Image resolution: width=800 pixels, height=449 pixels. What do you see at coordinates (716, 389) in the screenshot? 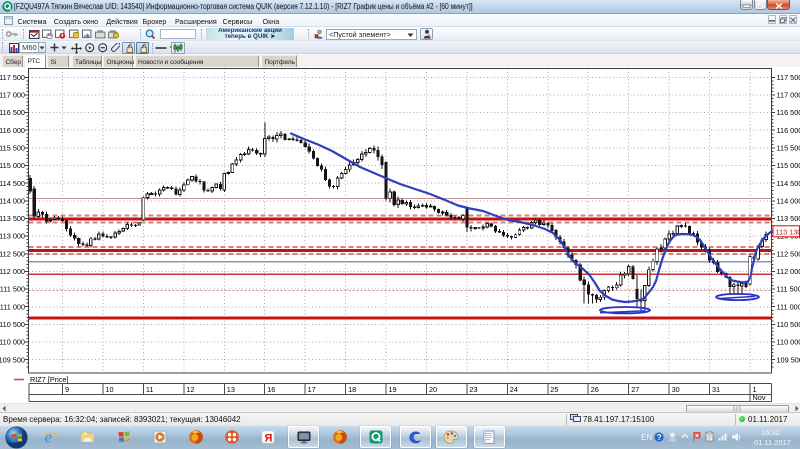
I see `svg-text: 31` at bounding box center [716, 389].